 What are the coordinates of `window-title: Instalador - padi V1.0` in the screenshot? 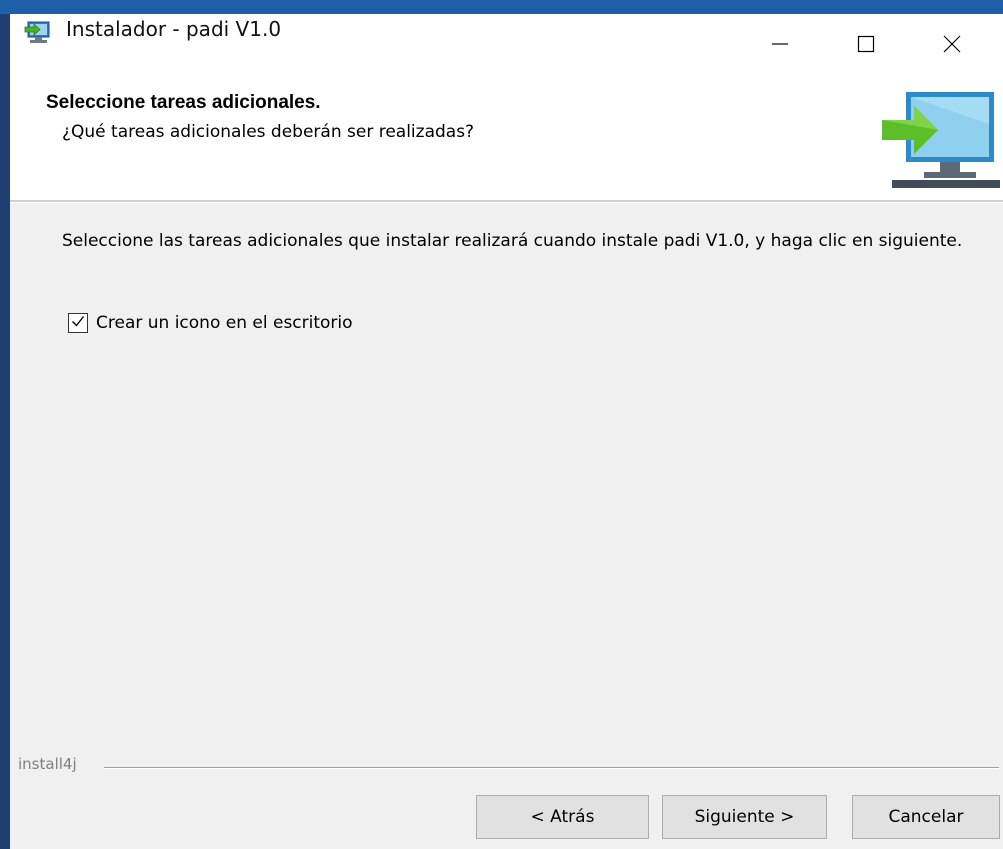 It's located at (174, 29).